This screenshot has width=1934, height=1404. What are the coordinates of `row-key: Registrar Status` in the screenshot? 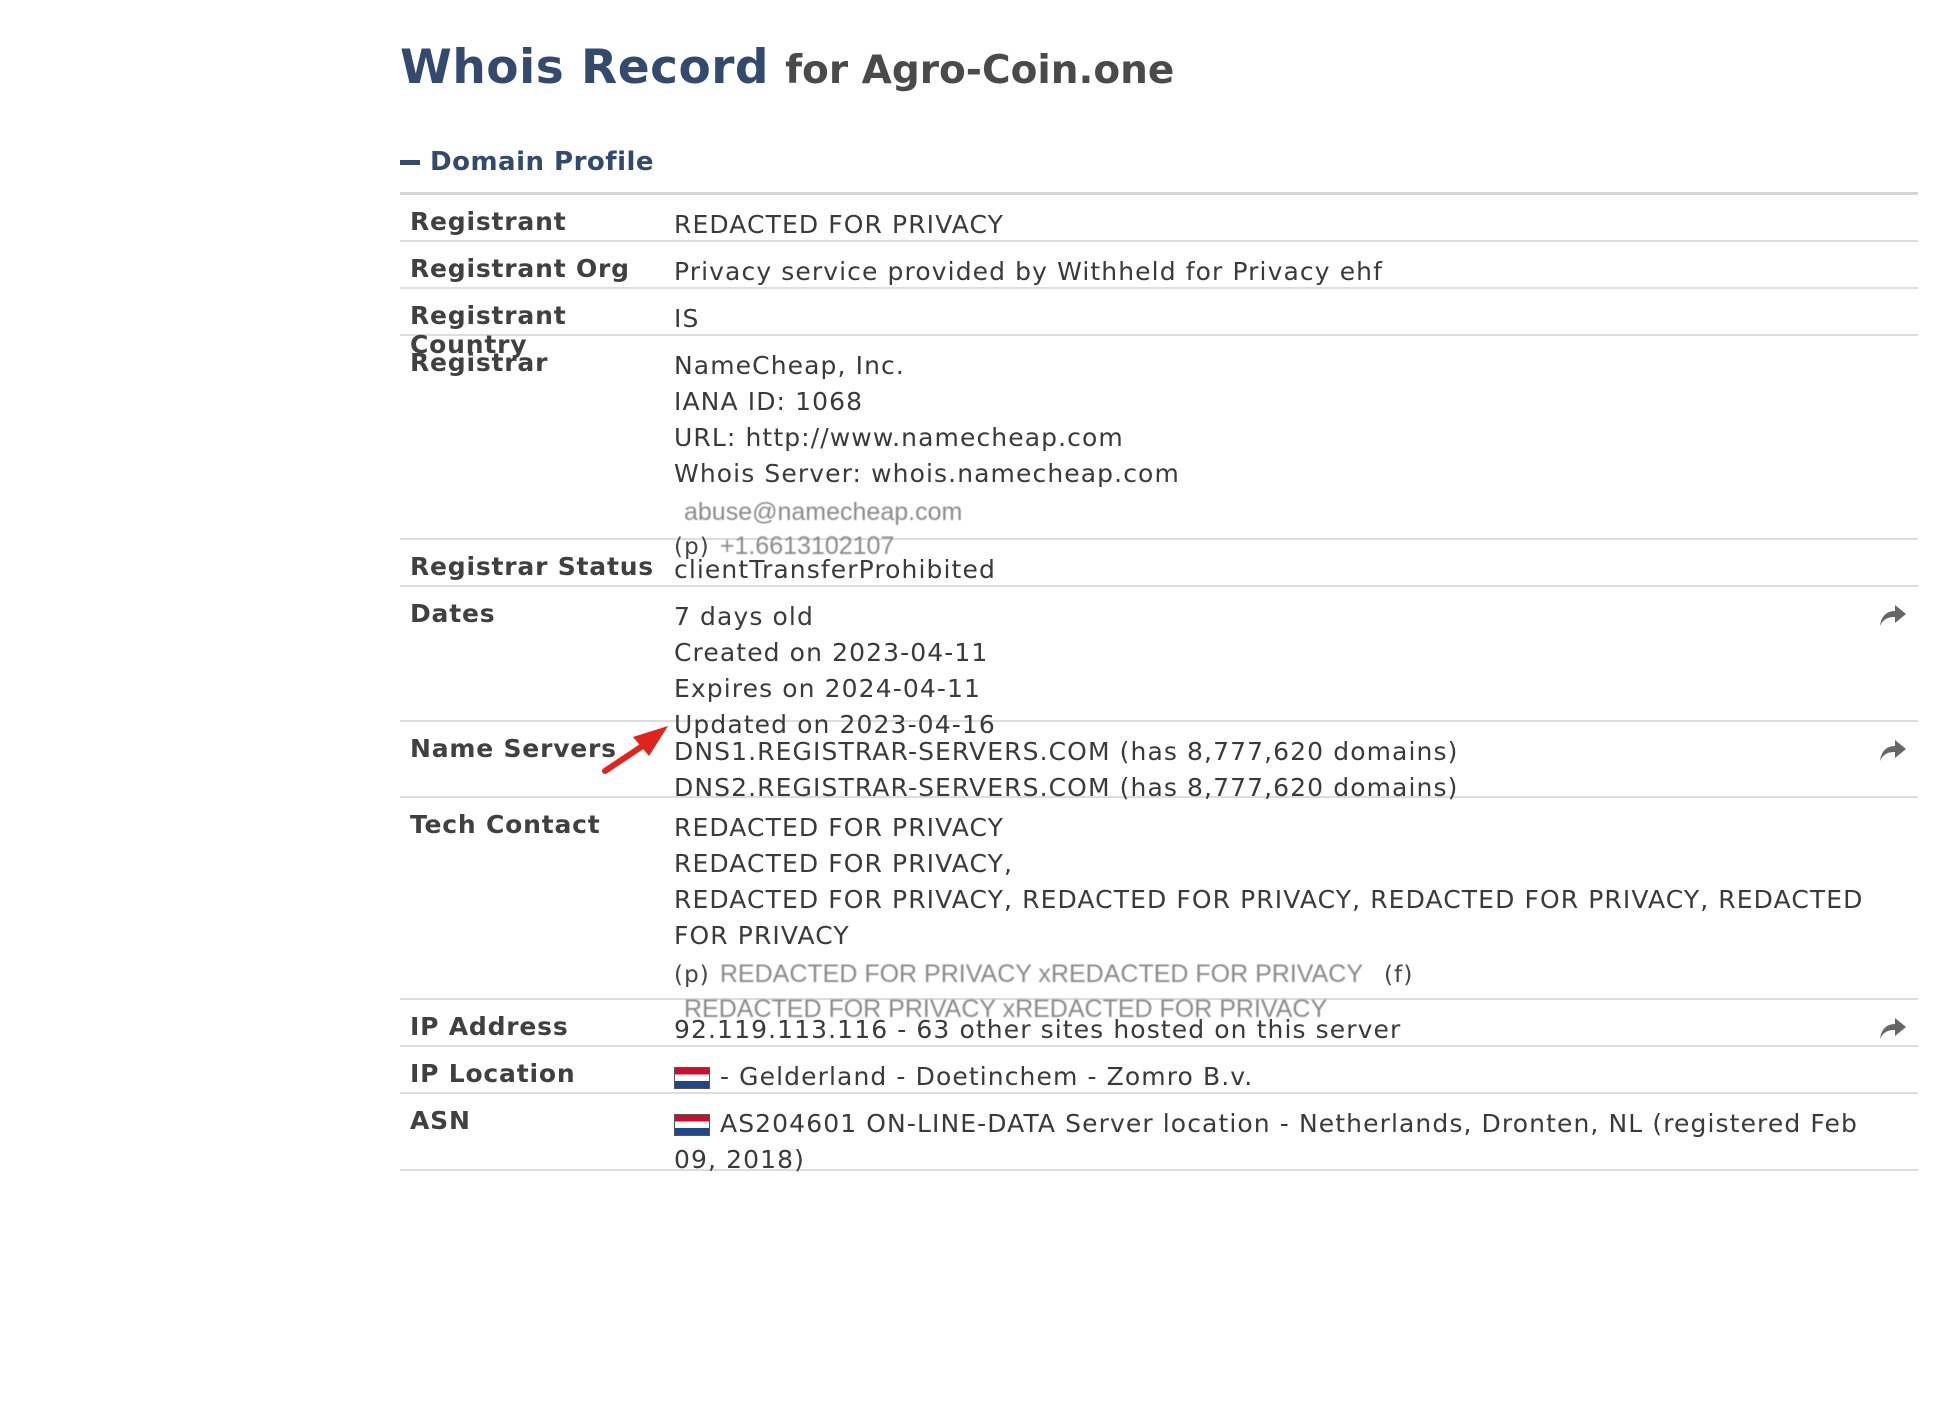 It's located at (532, 566).